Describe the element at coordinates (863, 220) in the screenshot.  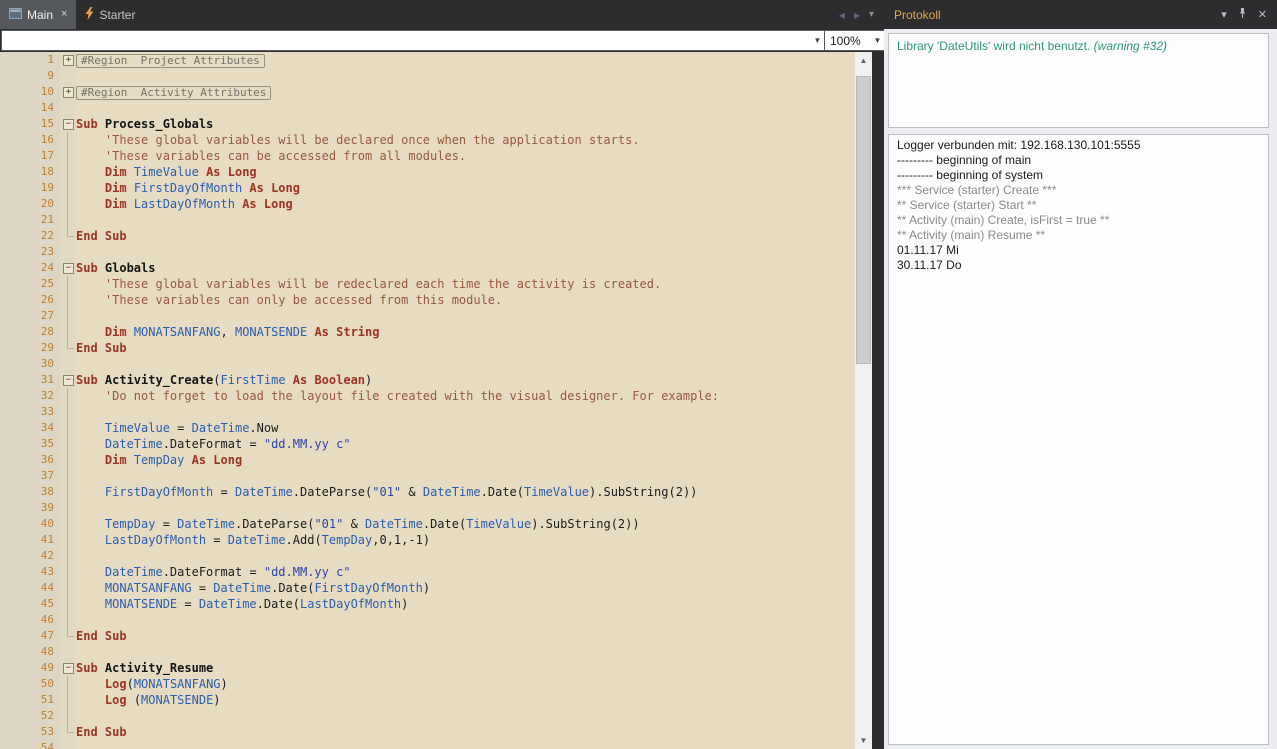
I see `scrollbar-thumb` at that location.